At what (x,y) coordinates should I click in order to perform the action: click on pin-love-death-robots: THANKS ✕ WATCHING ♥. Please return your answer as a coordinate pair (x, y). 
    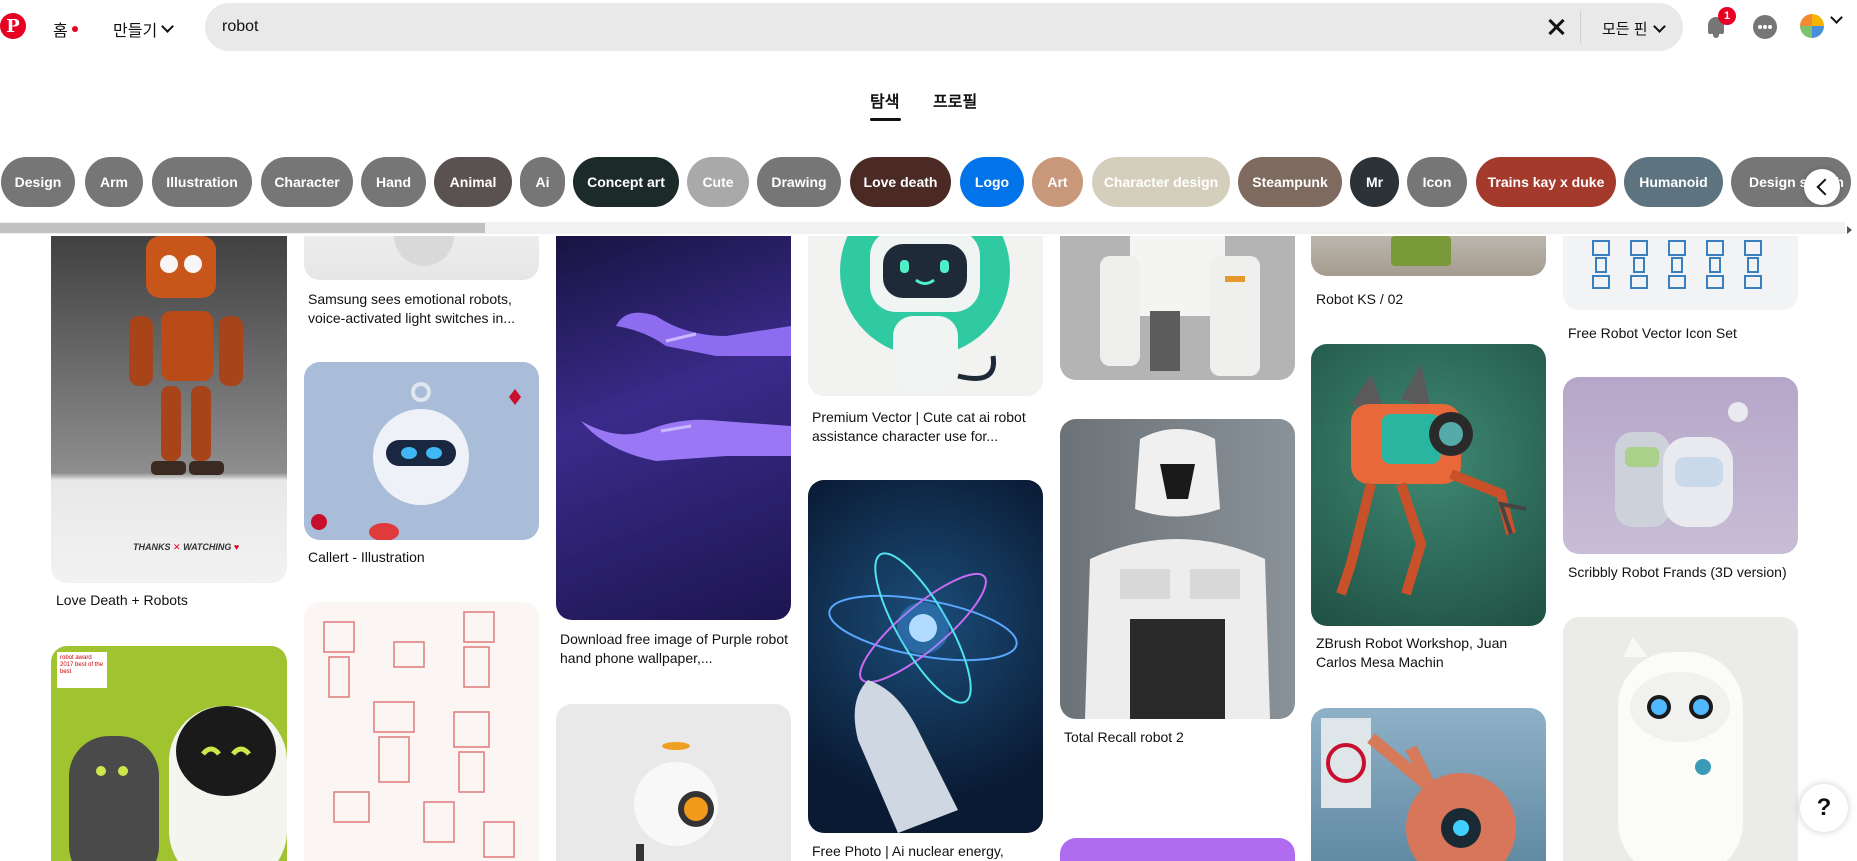
    Looking at the image, I should click on (169, 409).